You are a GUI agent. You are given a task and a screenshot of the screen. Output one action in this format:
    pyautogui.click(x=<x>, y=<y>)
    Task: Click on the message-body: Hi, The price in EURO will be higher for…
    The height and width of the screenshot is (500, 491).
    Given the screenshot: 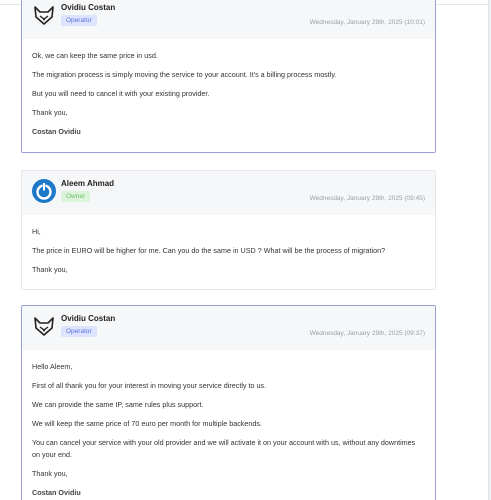 What is the action you would take?
    pyautogui.click(x=228, y=252)
    